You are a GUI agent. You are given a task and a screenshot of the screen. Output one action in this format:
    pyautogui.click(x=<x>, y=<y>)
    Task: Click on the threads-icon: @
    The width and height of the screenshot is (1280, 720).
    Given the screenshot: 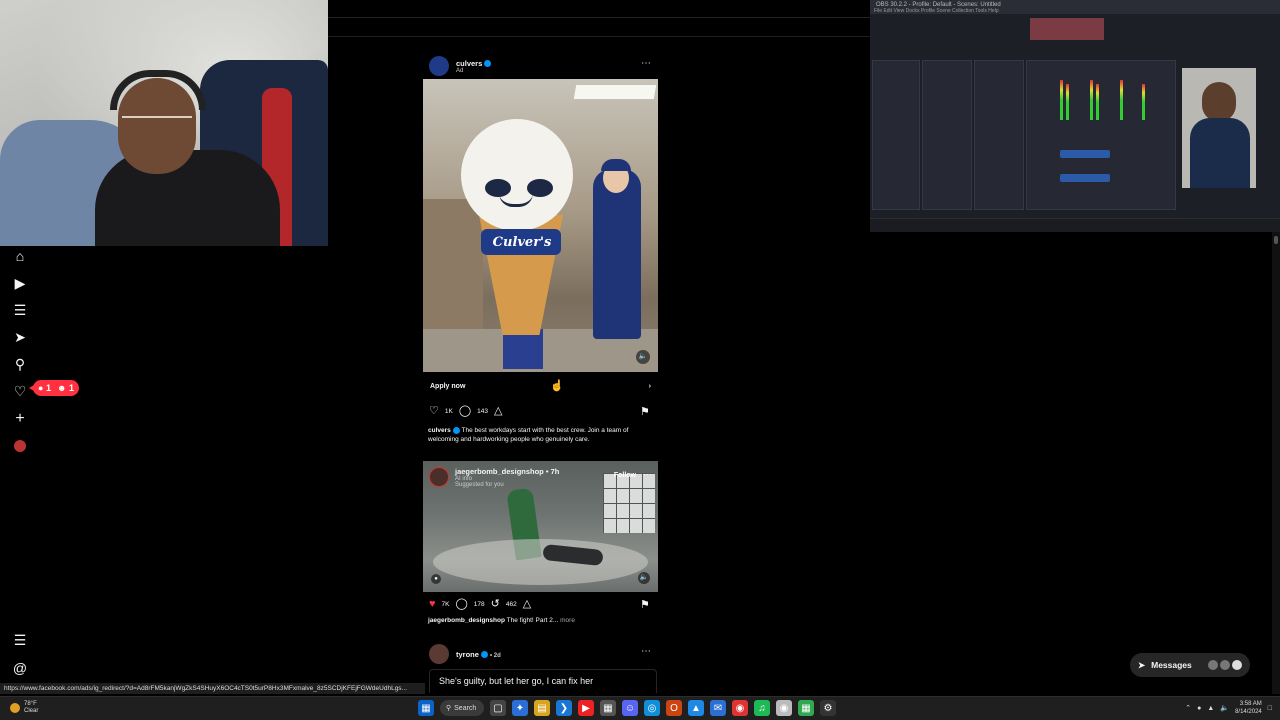 What is the action you would take?
    pyautogui.click(x=20, y=668)
    